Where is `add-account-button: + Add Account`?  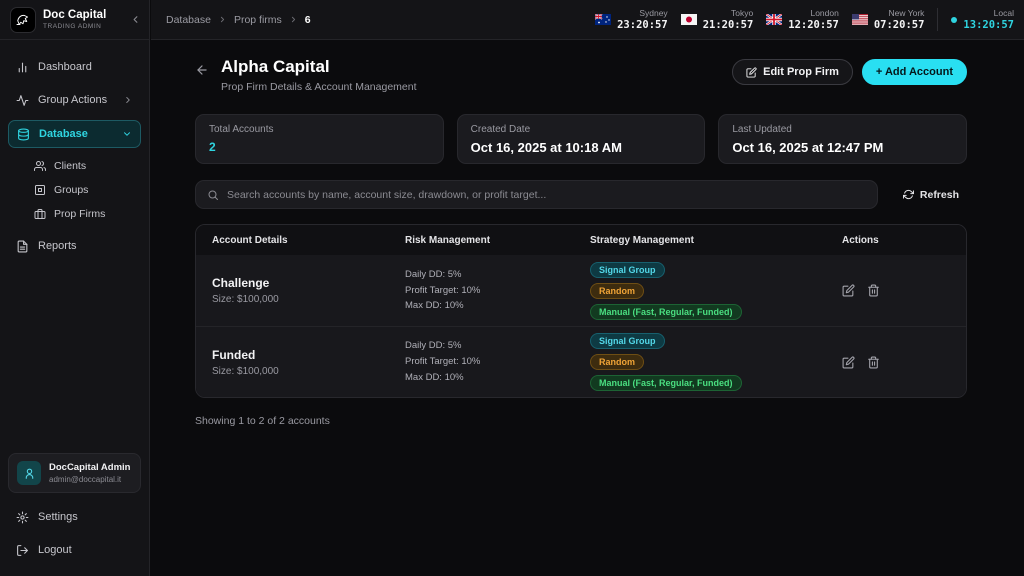 add-account-button: + Add Account is located at coordinates (914, 72).